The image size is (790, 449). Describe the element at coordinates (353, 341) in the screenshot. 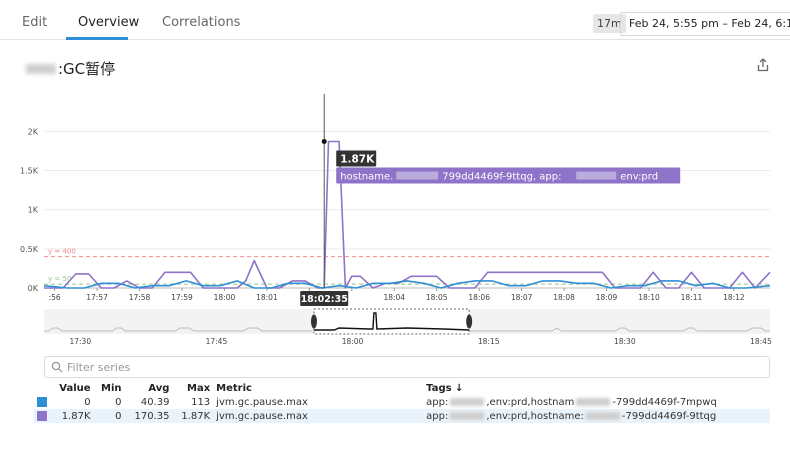

I see `navigator-tick-label: 18:00` at that location.